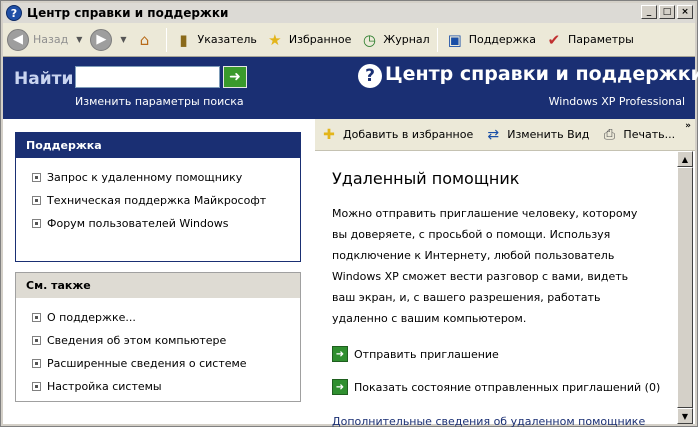 This screenshot has width=698, height=427. Describe the element at coordinates (688, 126) in the screenshot. I see `toolbar-overflow-icon: »` at that location.